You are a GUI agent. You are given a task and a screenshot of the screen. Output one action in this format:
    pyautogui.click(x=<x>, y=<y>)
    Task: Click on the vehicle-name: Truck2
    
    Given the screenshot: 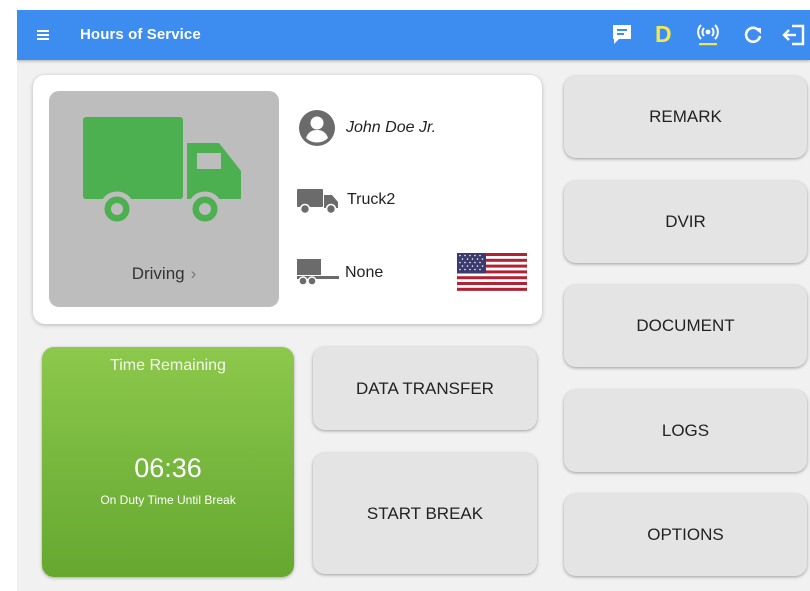 What is the action you would take?
    pyautogui.click(x=371, y=199)
    